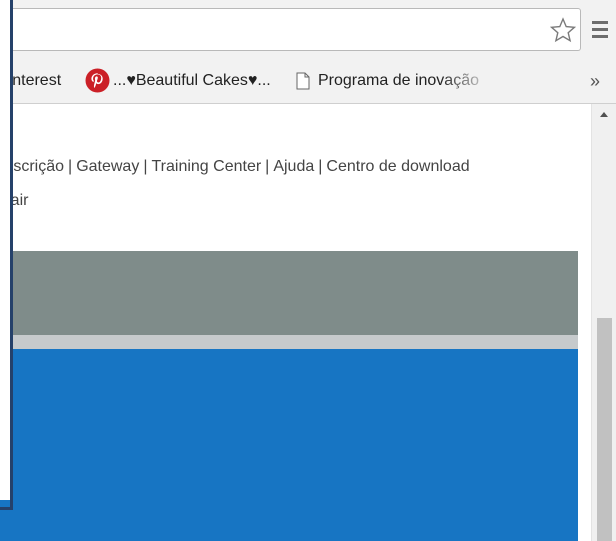 The image size is (616, 541). Describe the element at coordinates (563, 30) in the screenshot. I see `star-icon` at that location.